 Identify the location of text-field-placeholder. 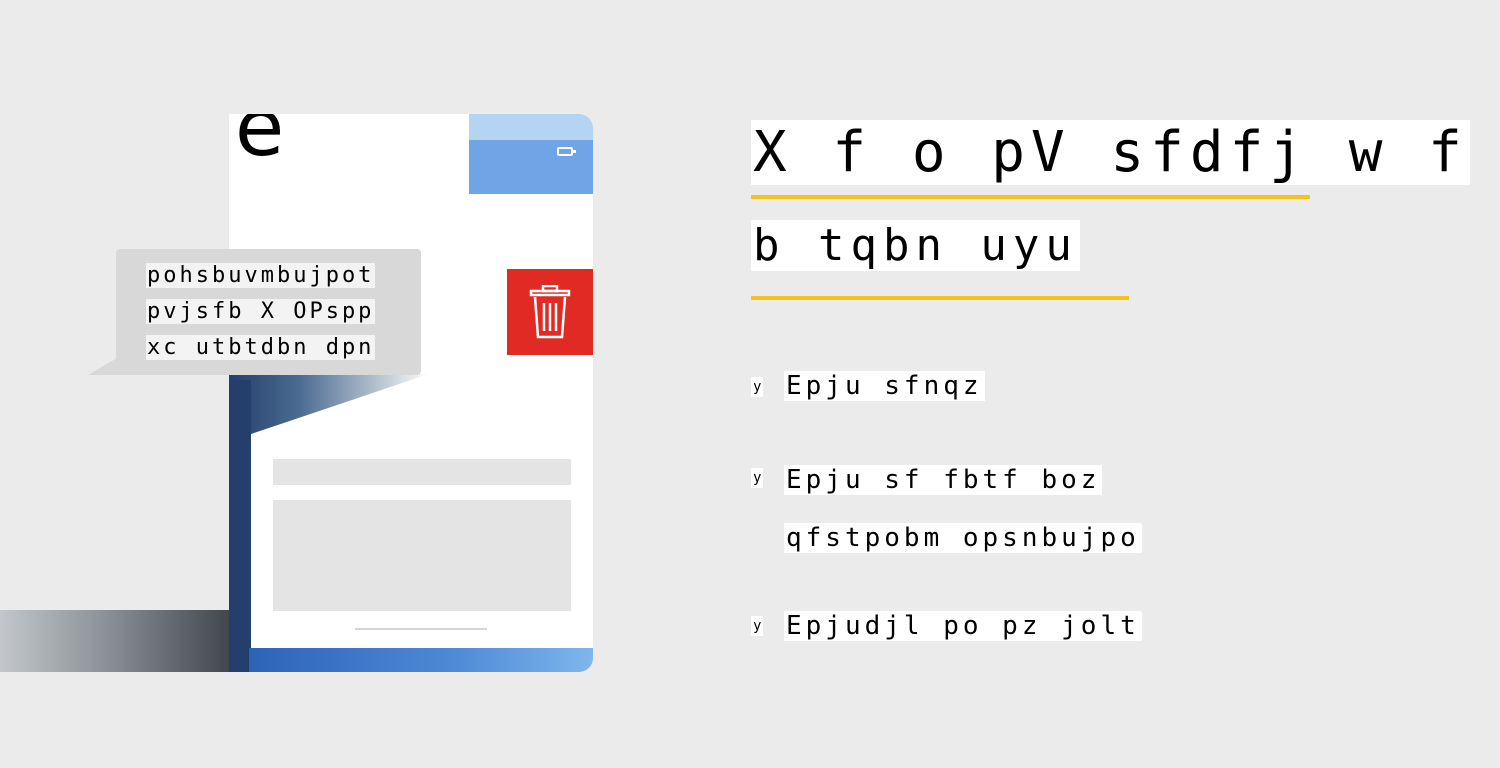
(422, 472).